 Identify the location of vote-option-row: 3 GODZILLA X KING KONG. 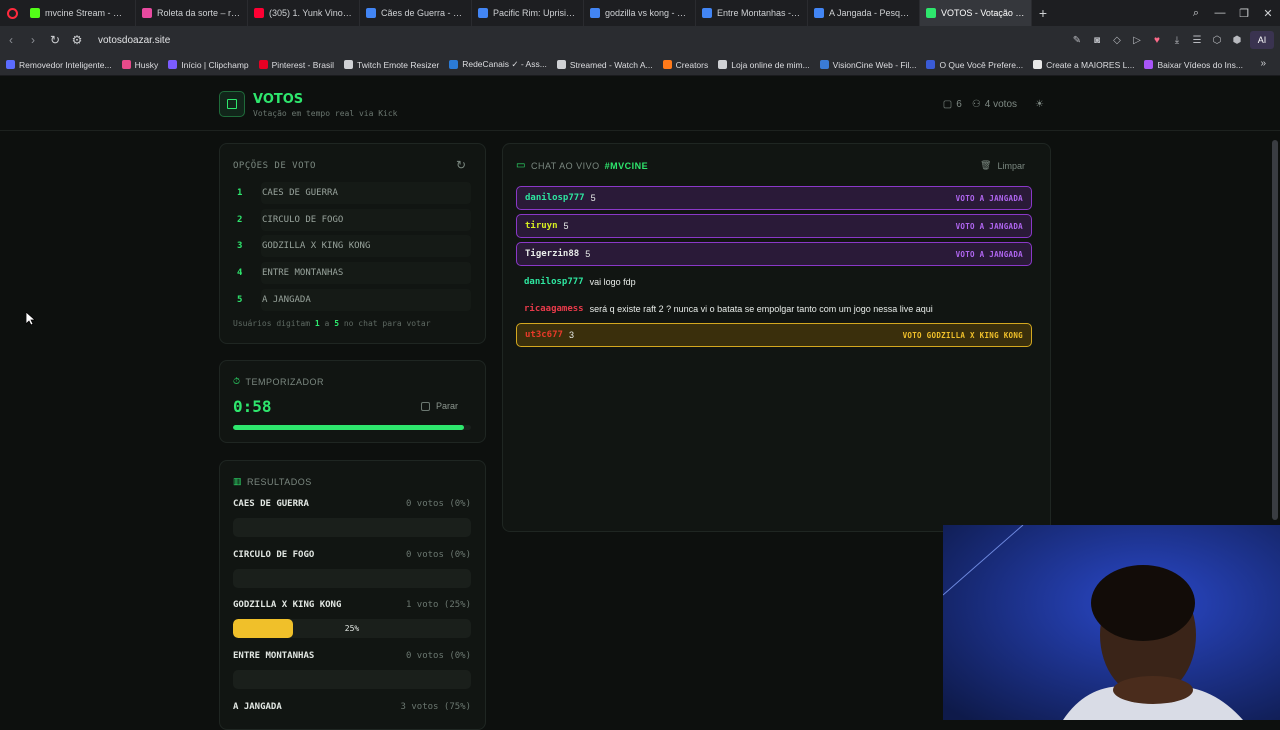
(352, 246).